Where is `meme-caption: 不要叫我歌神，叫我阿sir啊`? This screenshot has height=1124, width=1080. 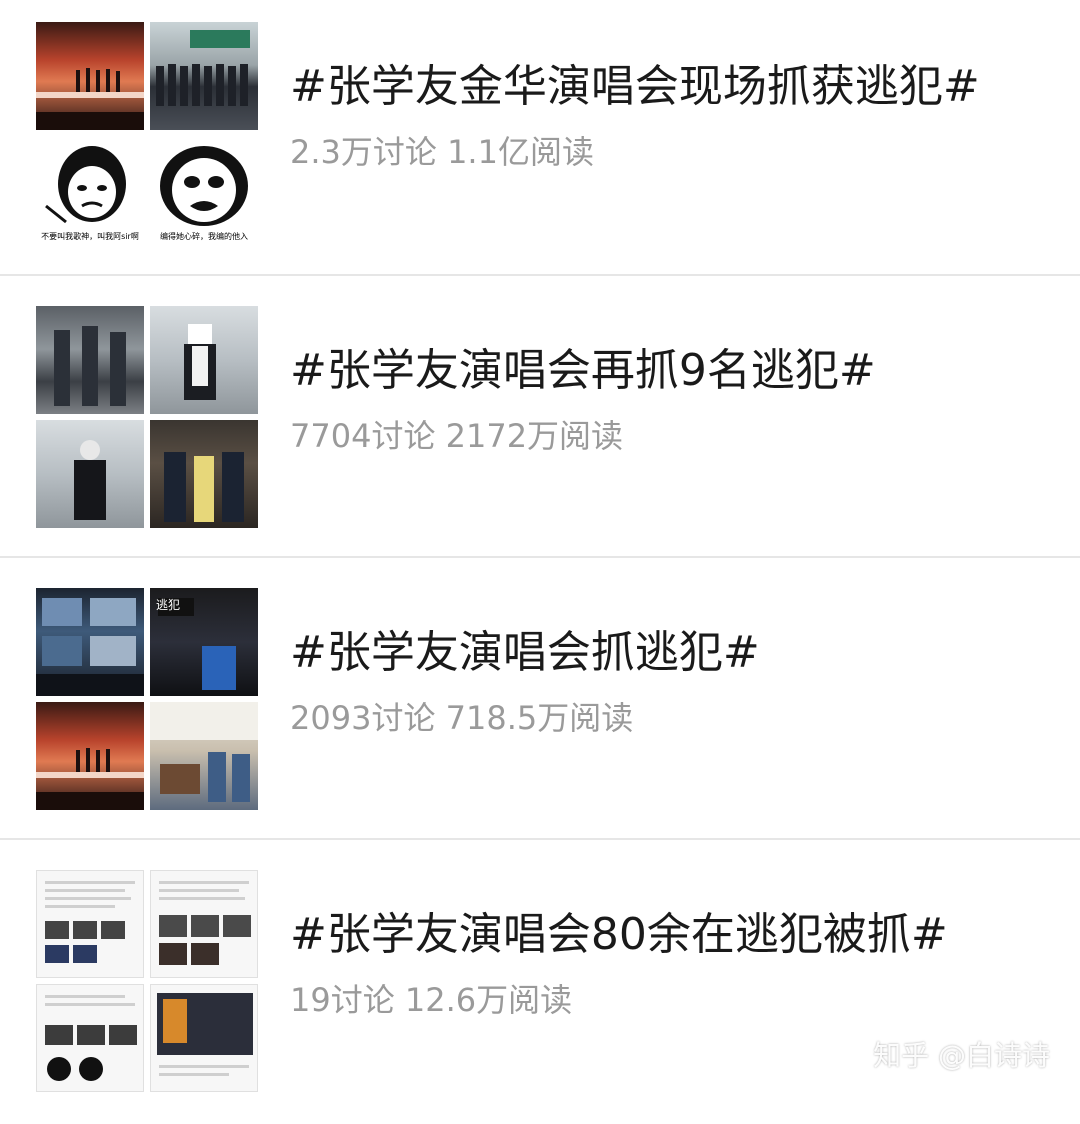
meme-caption: 不要叫我歌神，叫我阿sir啊 is located at coordinates (90, 236).